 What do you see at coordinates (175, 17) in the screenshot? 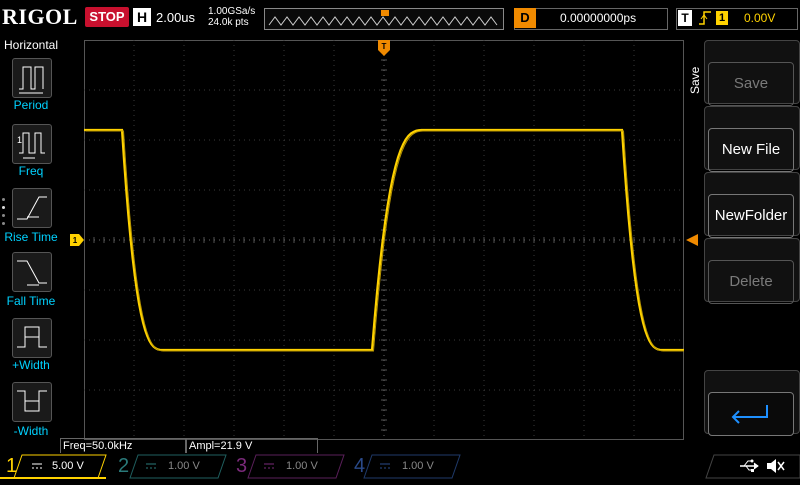
I see `time-per-div: 2.00us` at bounding box center [175, 17].